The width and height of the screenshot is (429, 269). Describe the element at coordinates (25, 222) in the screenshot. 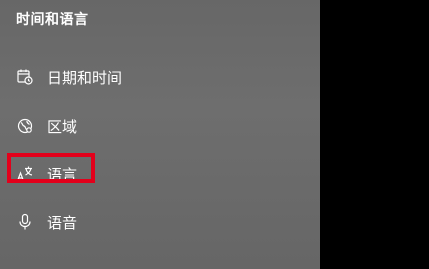

I see `microphone-icon` at that location.